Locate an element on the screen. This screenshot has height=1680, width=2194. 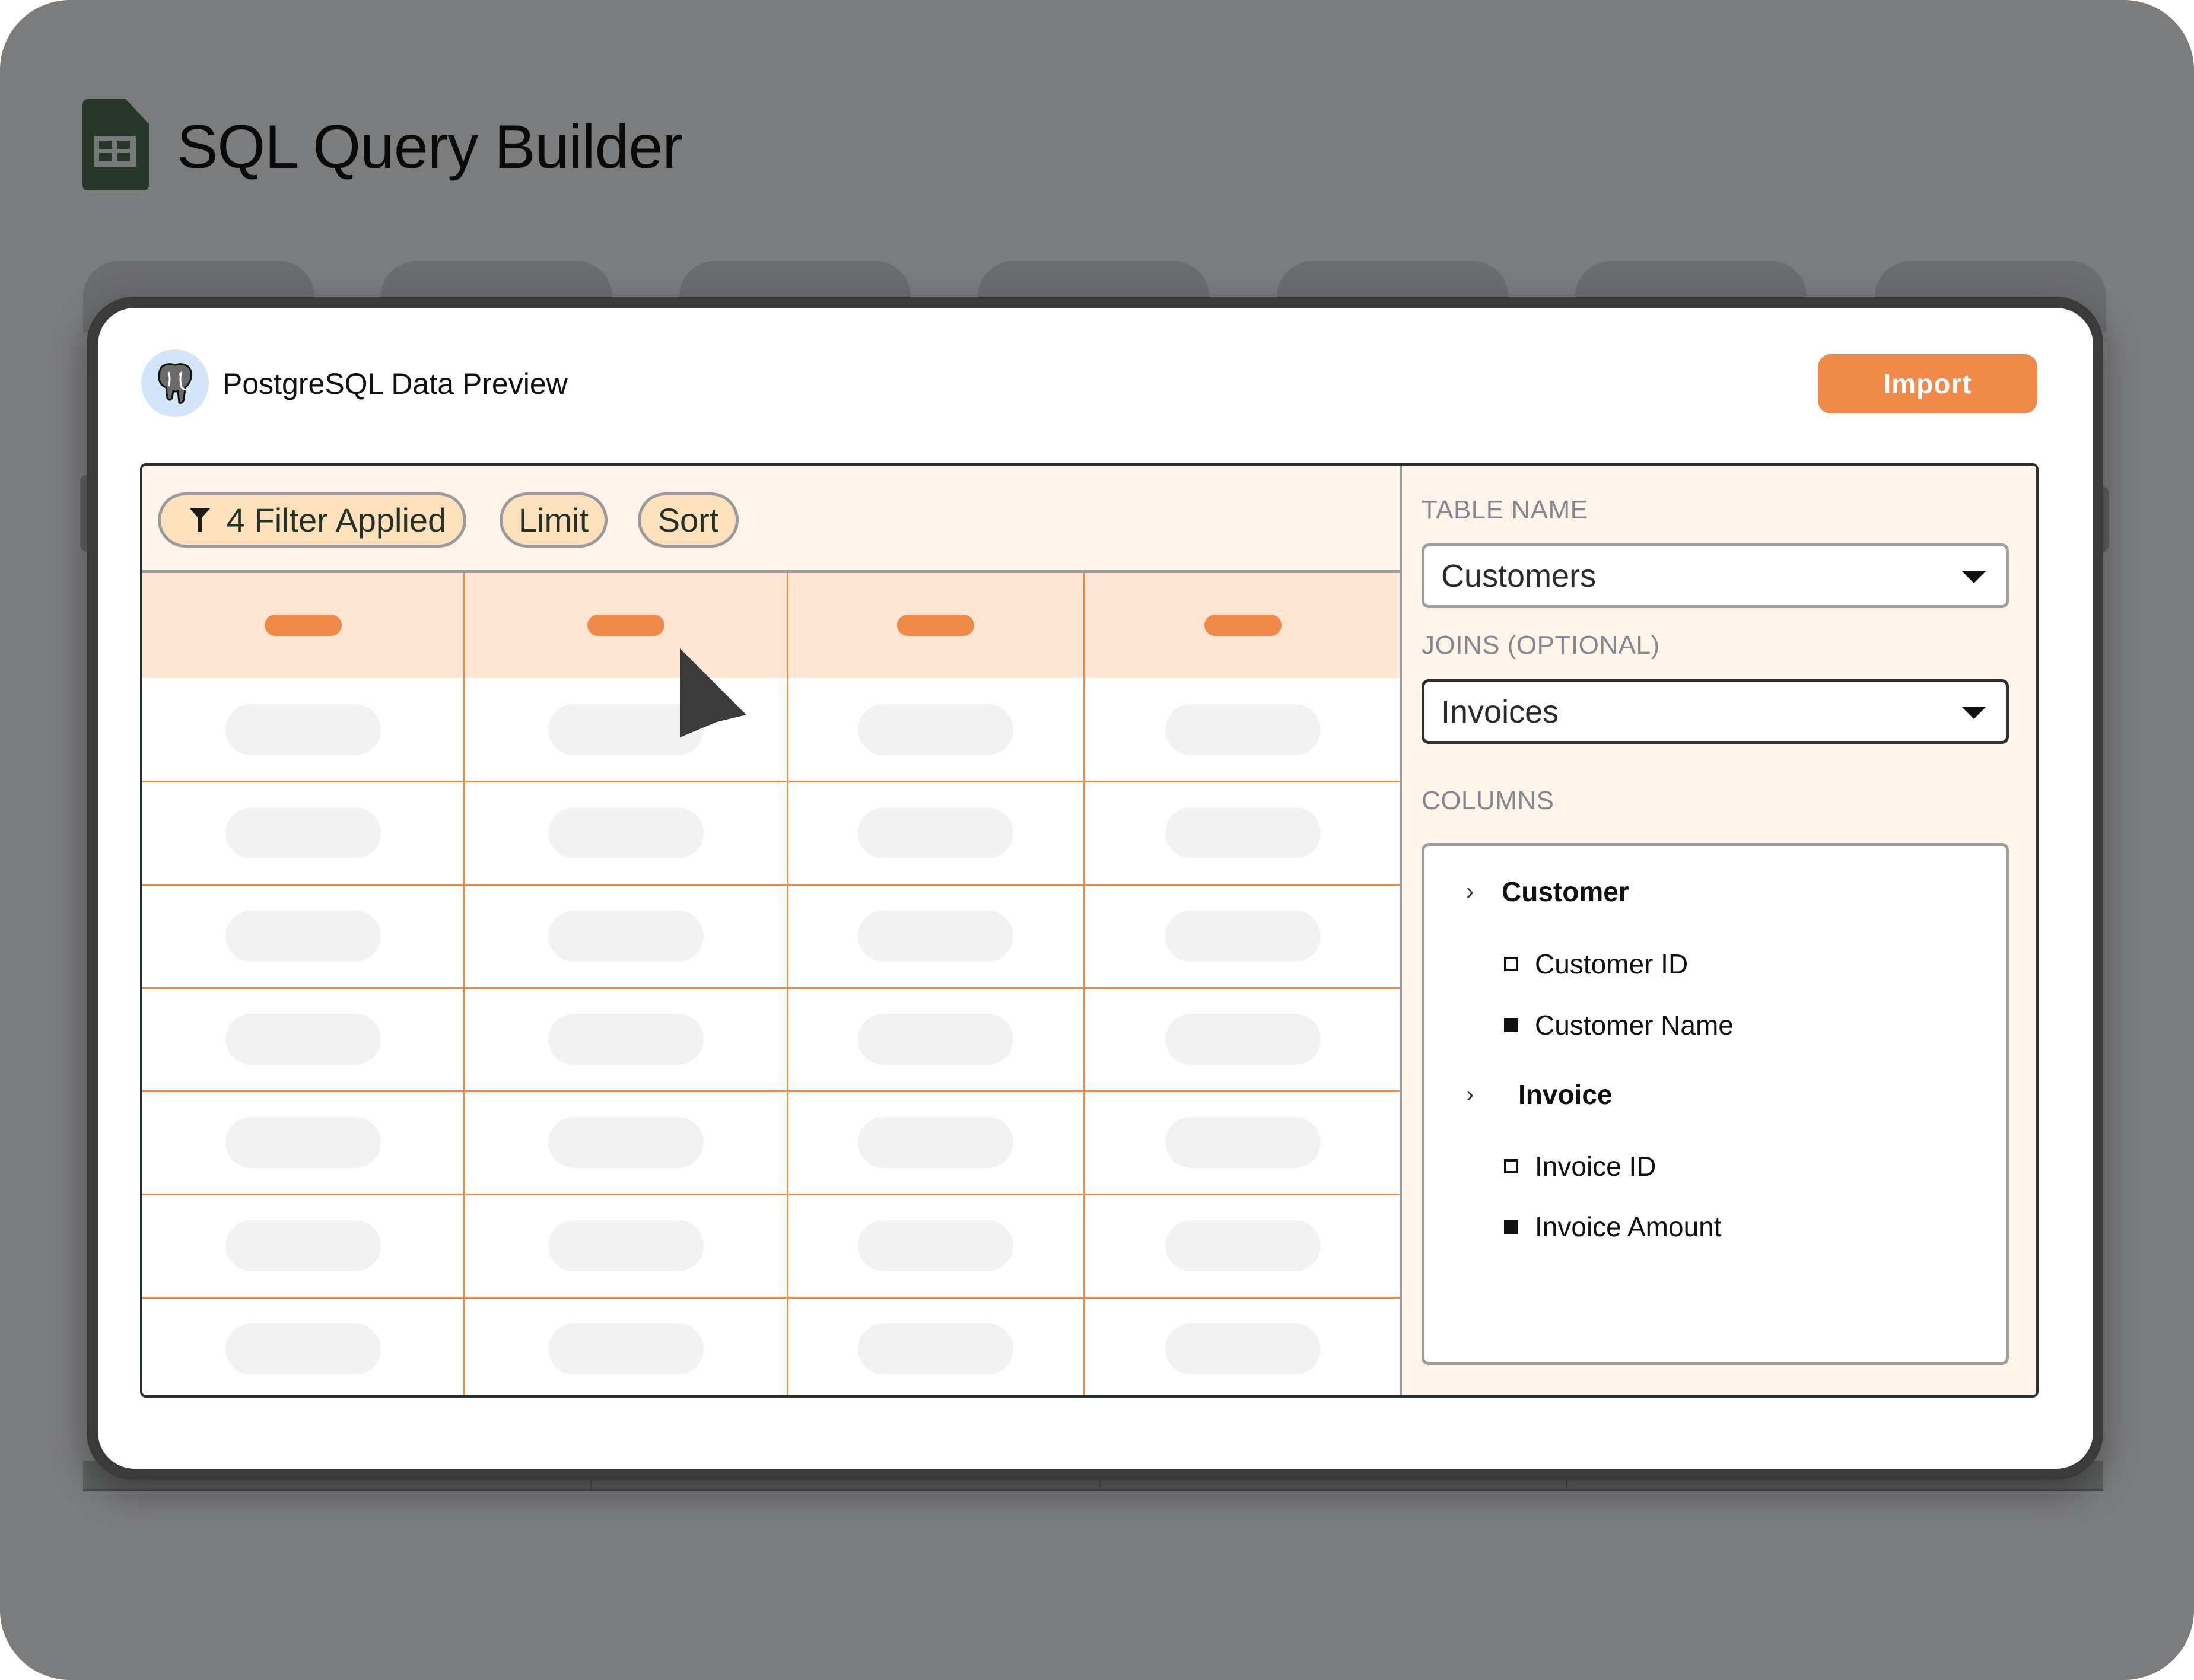
tree-item-customer-name: Customer Name is located at coordinates (1619, 1025).